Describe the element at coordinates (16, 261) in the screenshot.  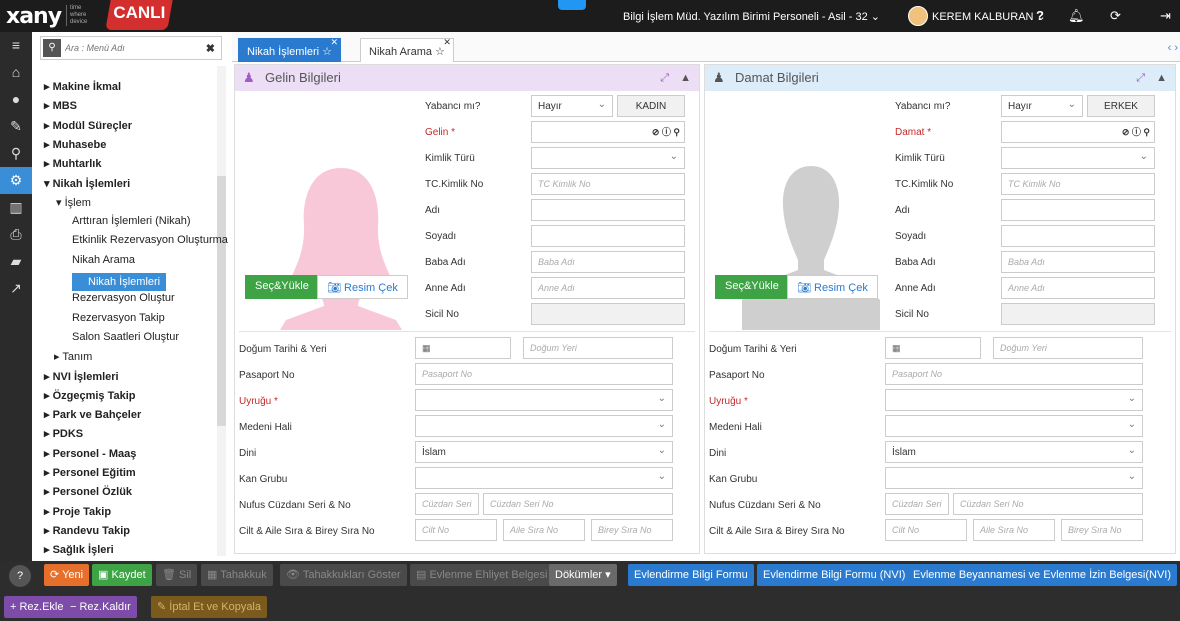
I see `folder-icon: ▰` at that location.